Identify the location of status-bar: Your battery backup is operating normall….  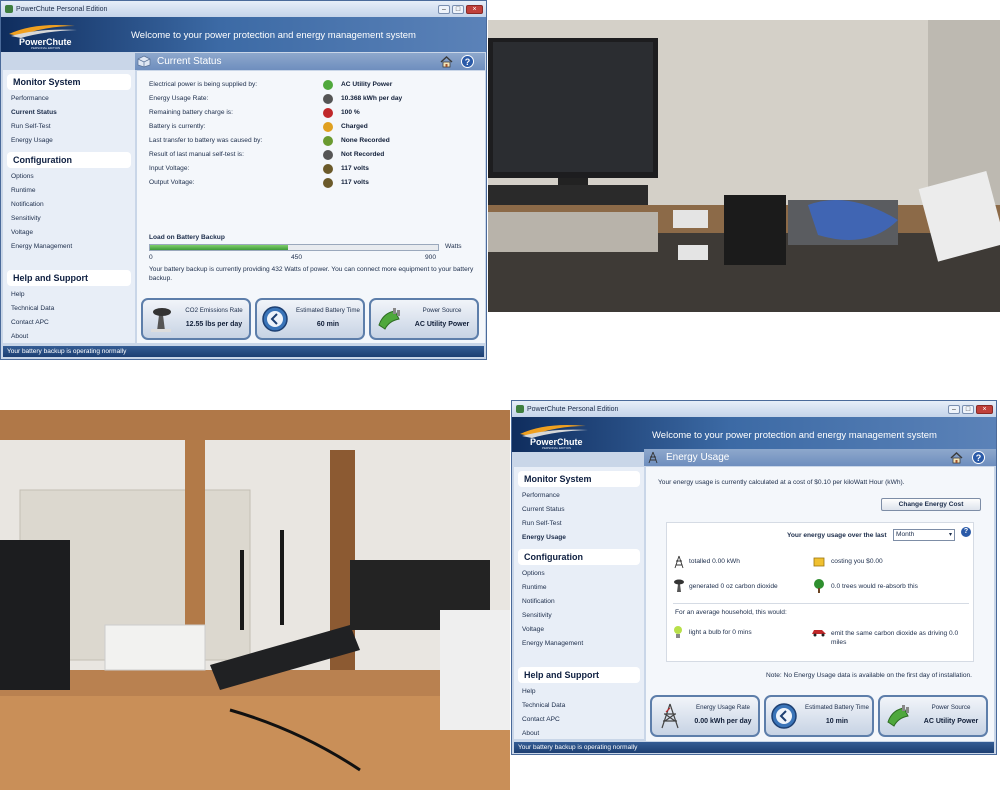
(754, 747).